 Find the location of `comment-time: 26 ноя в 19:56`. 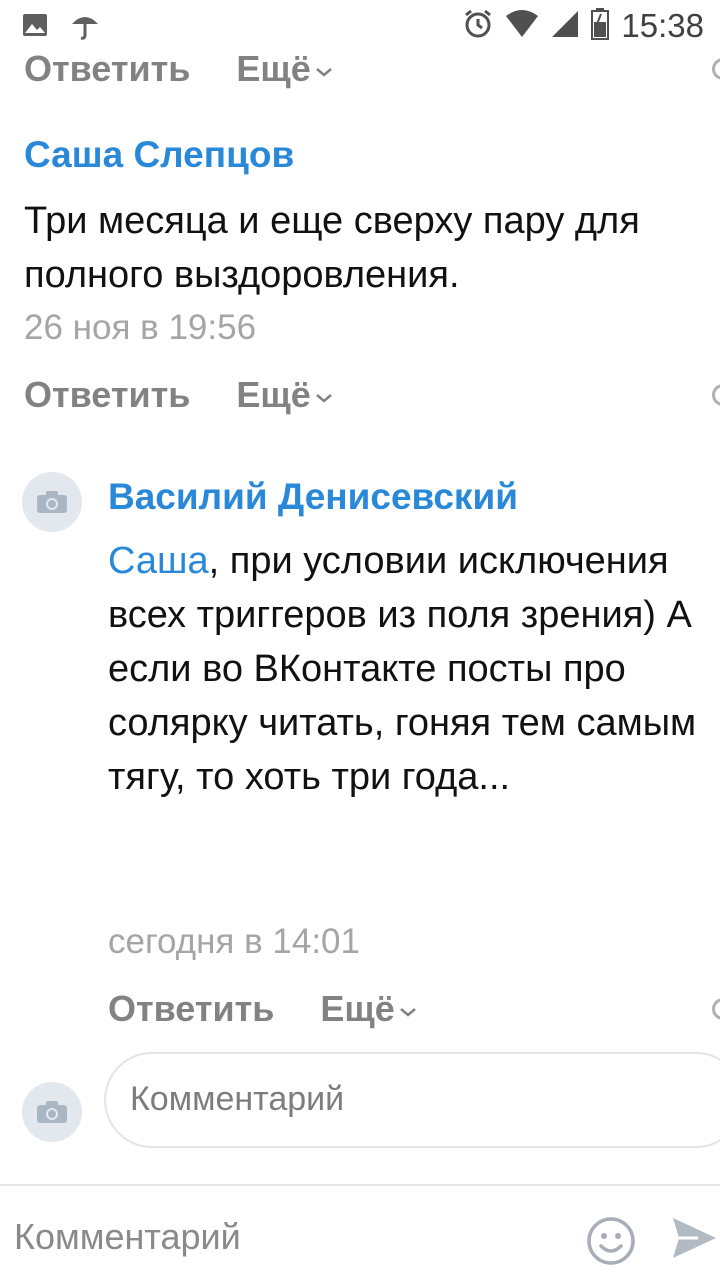

comment-time: 26 ноя в 19:56 is located at coordinates (140, 327).